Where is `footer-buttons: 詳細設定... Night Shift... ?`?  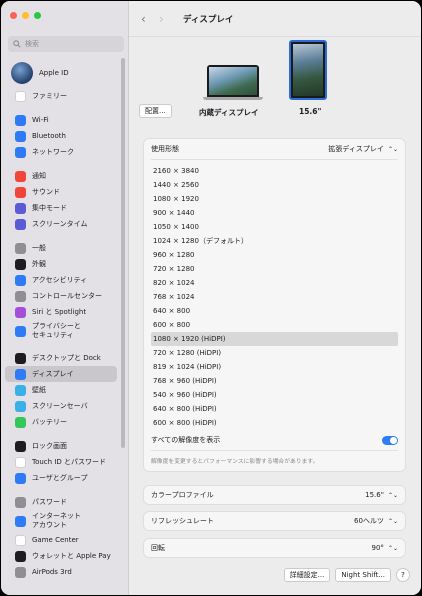
footer-buttons: 詳細設定... Night Shift... ? is located at coordinates (346, 575).